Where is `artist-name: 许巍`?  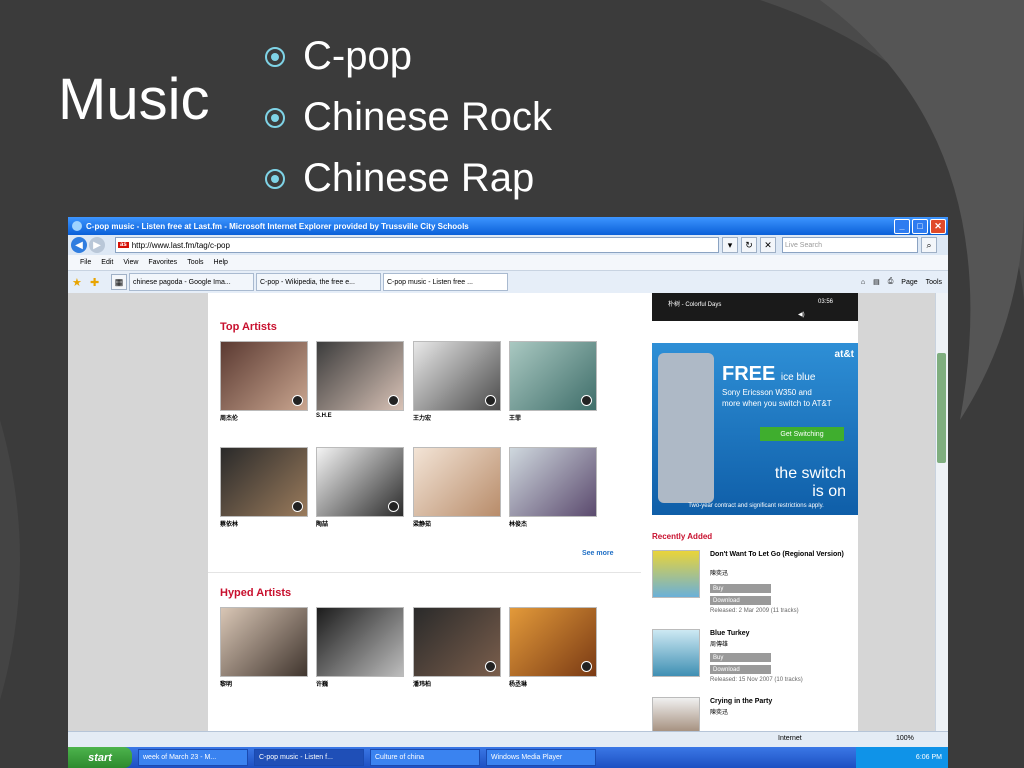 artist-name: 许巍 is located at coordinates (360, 683).